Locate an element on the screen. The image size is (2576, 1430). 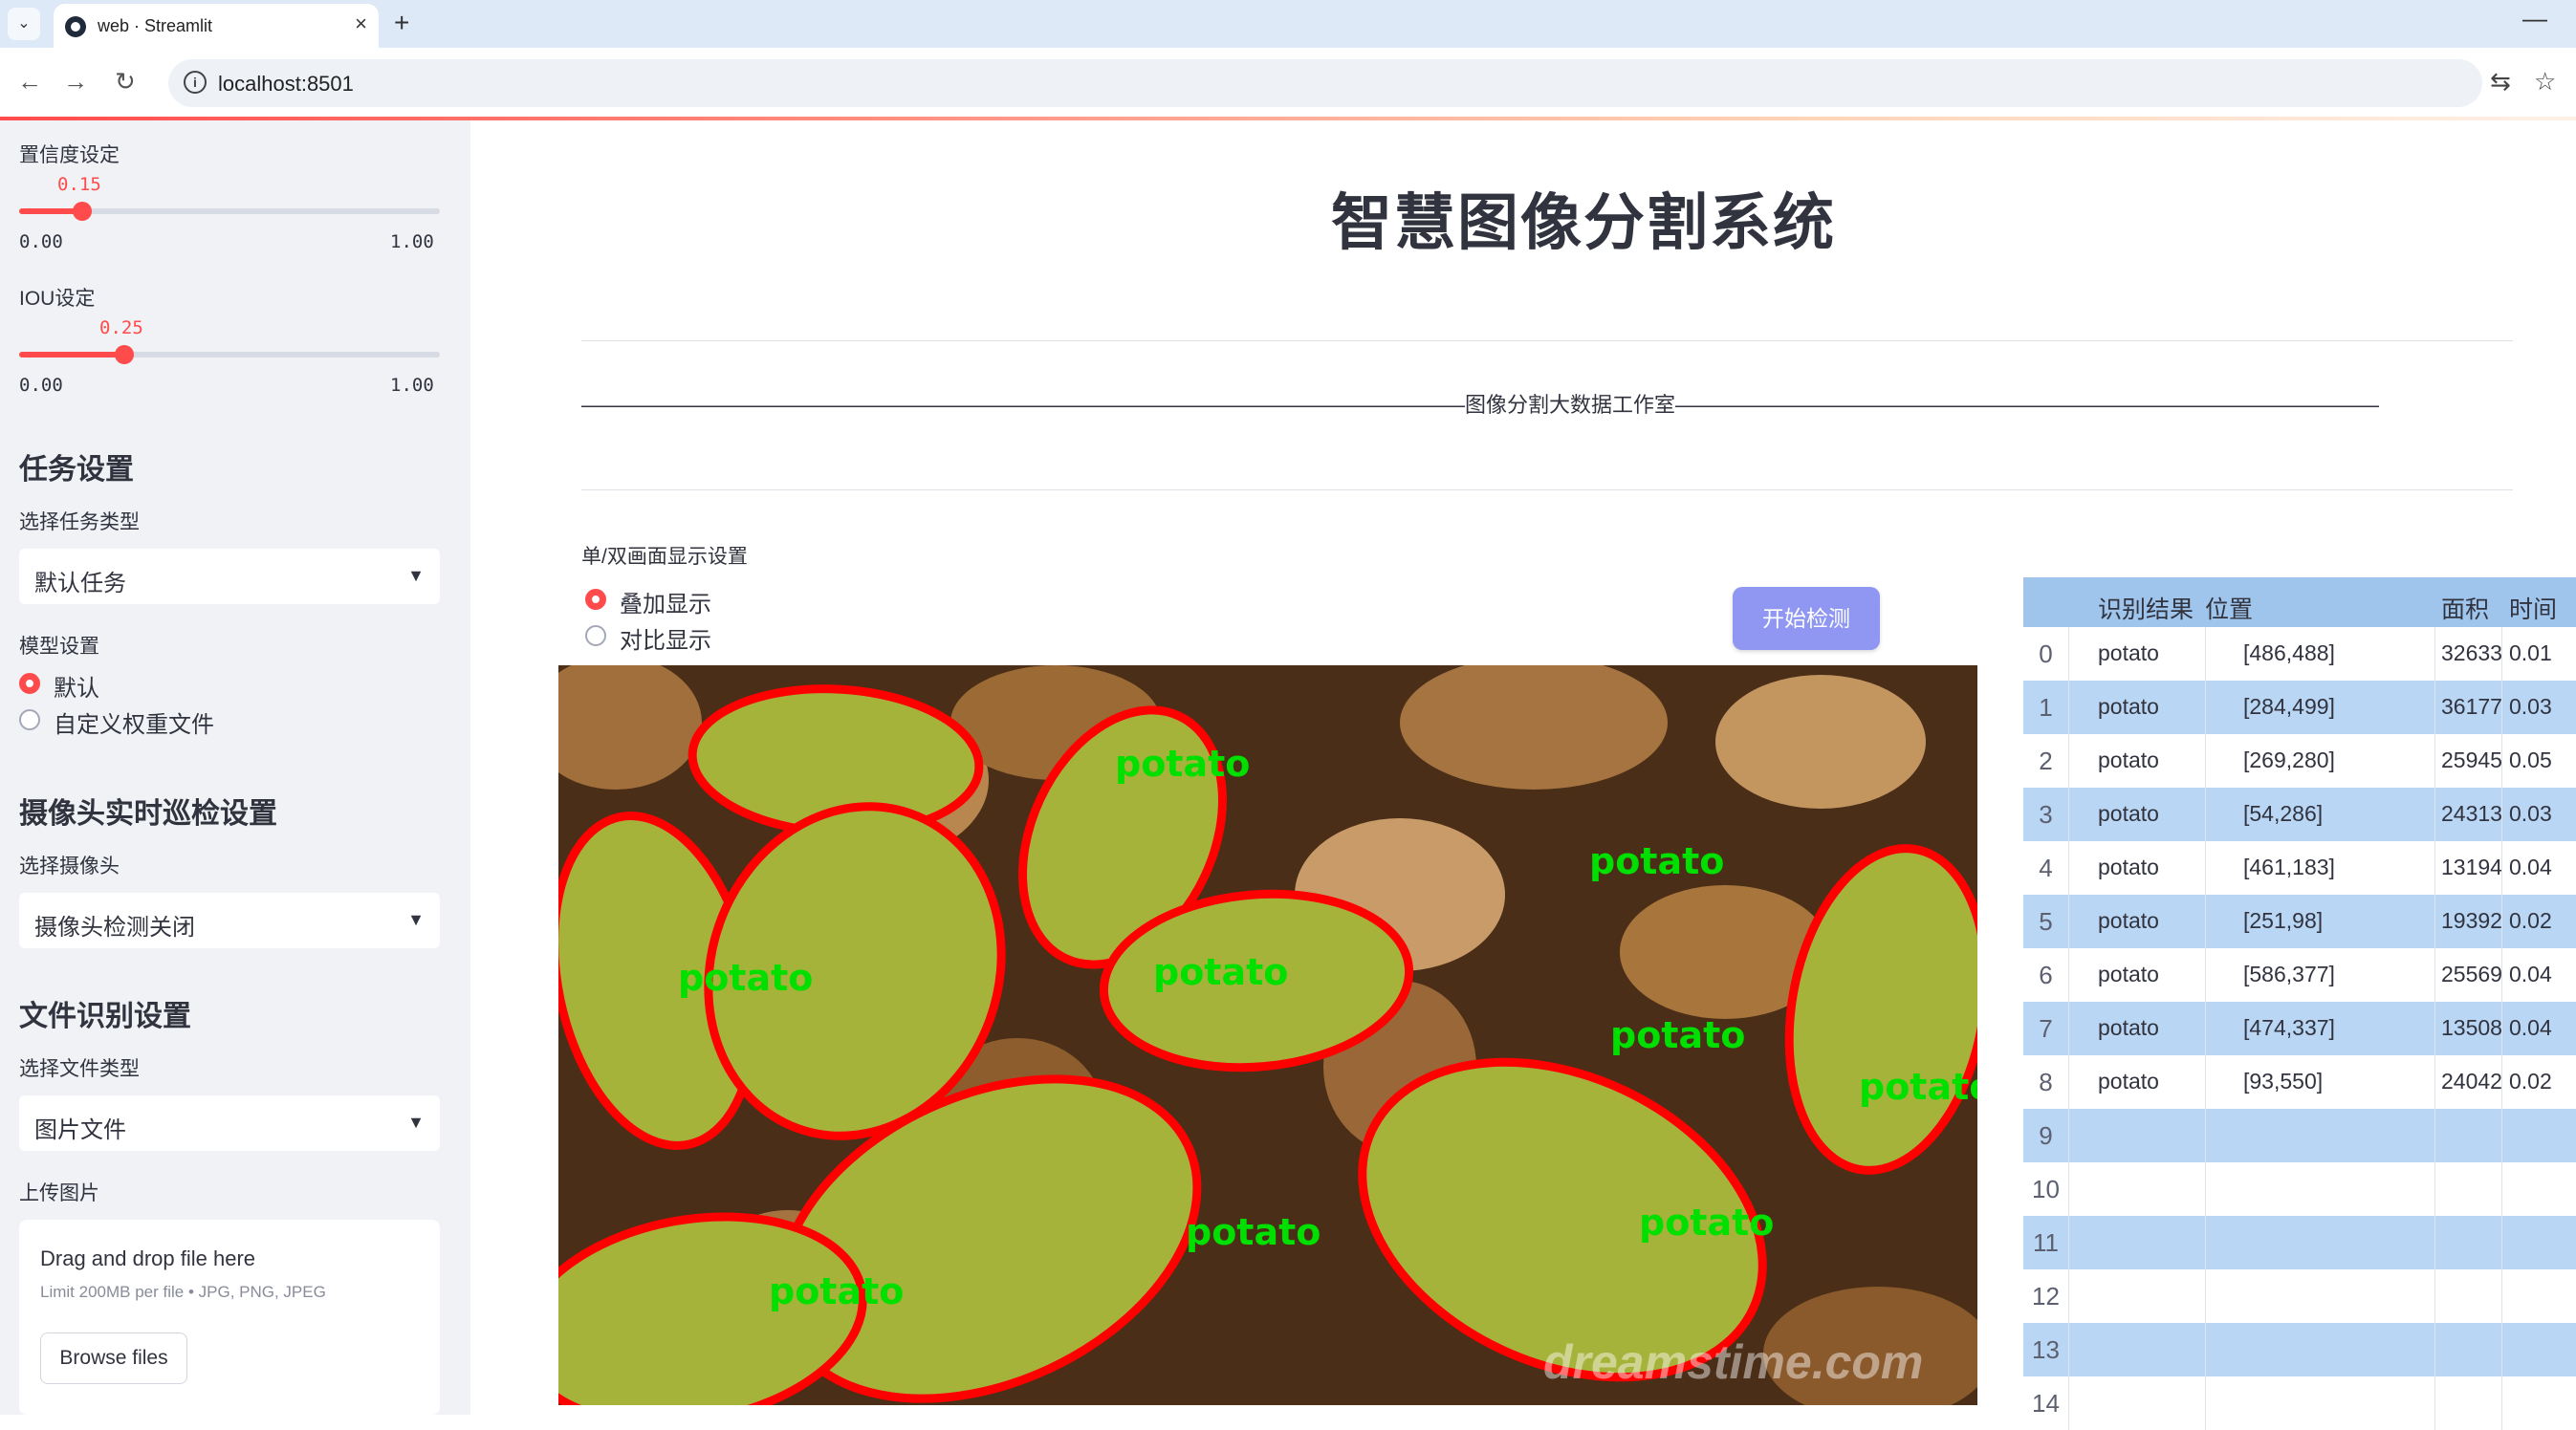
table-row: 13 is located at coordinates (2299, 1350).